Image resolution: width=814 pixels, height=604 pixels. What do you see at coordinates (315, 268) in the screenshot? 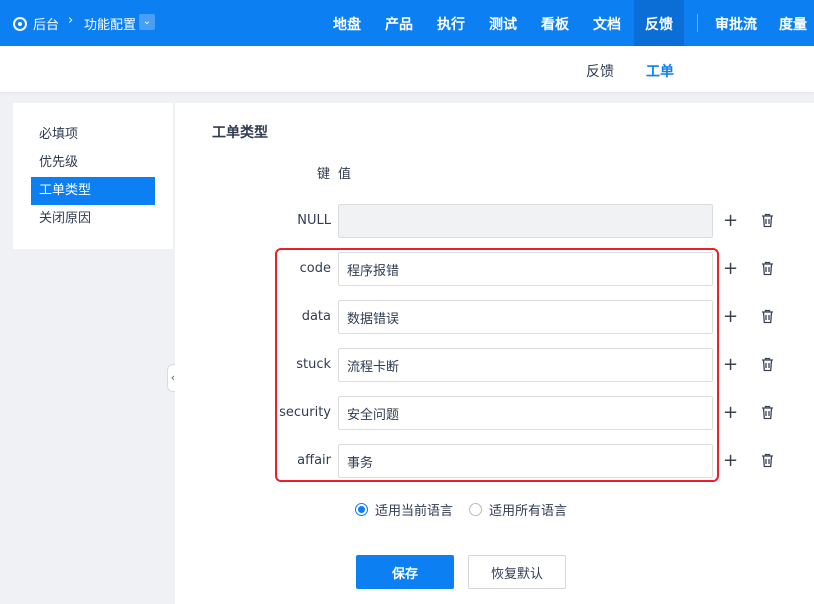
I see `row-key: code` at bounding box center [315, 268].